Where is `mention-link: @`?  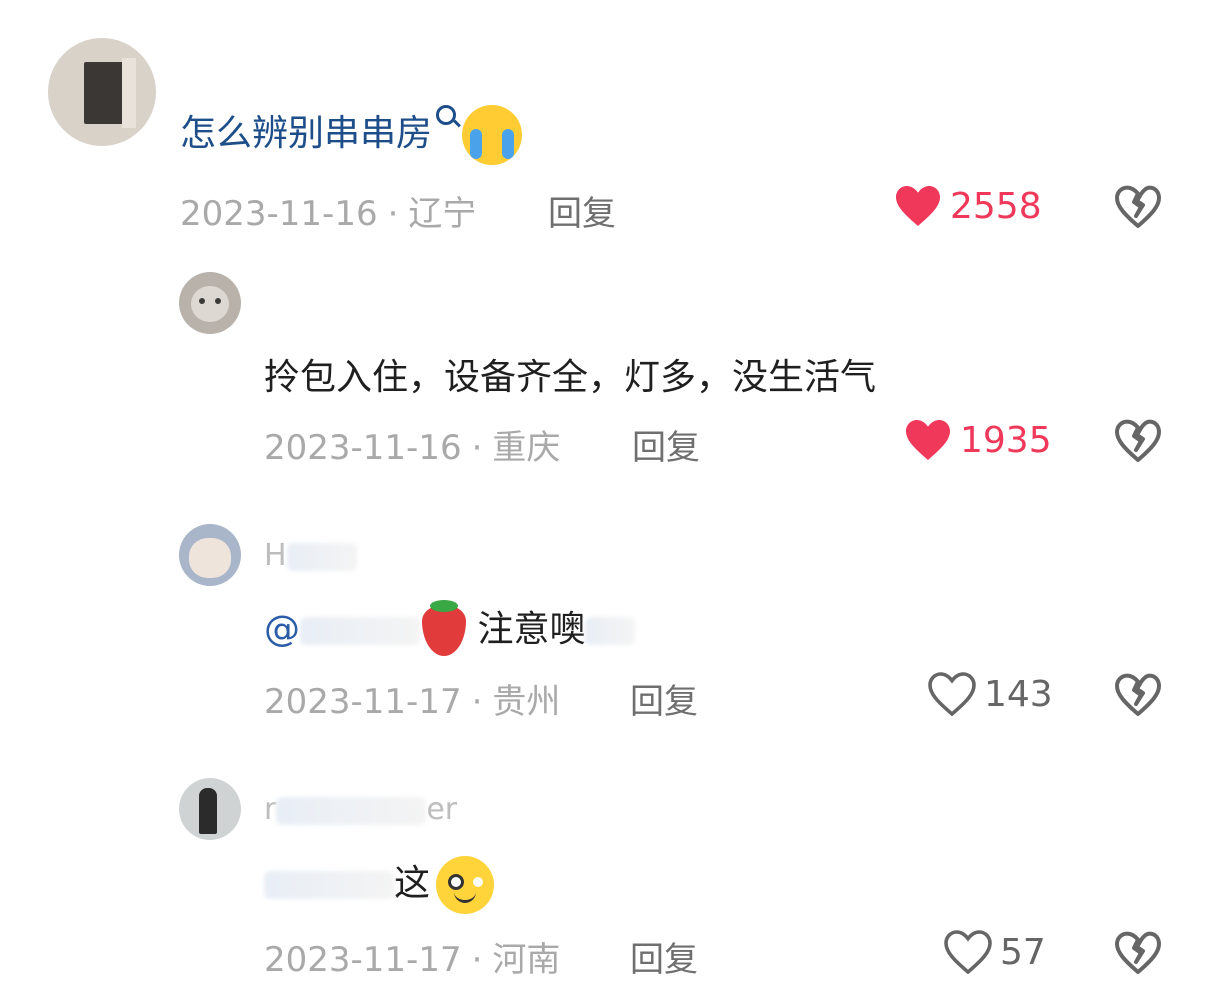 mention-link: @ is located at coordinates (282, 629).